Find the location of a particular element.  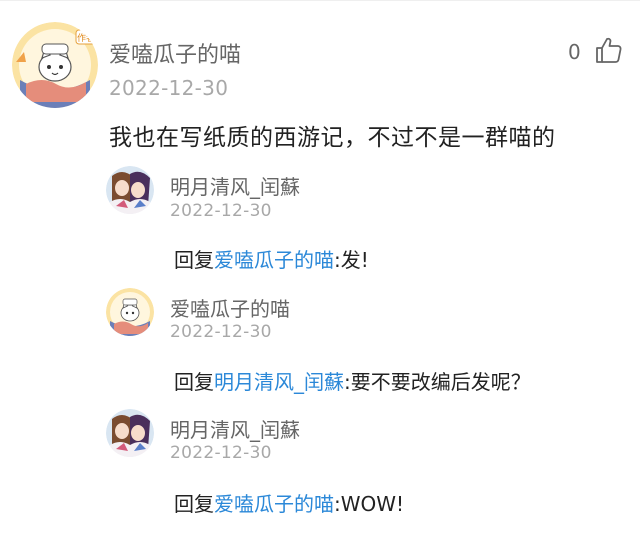

thumbs-up-icon is located at coordinates (609, 50).